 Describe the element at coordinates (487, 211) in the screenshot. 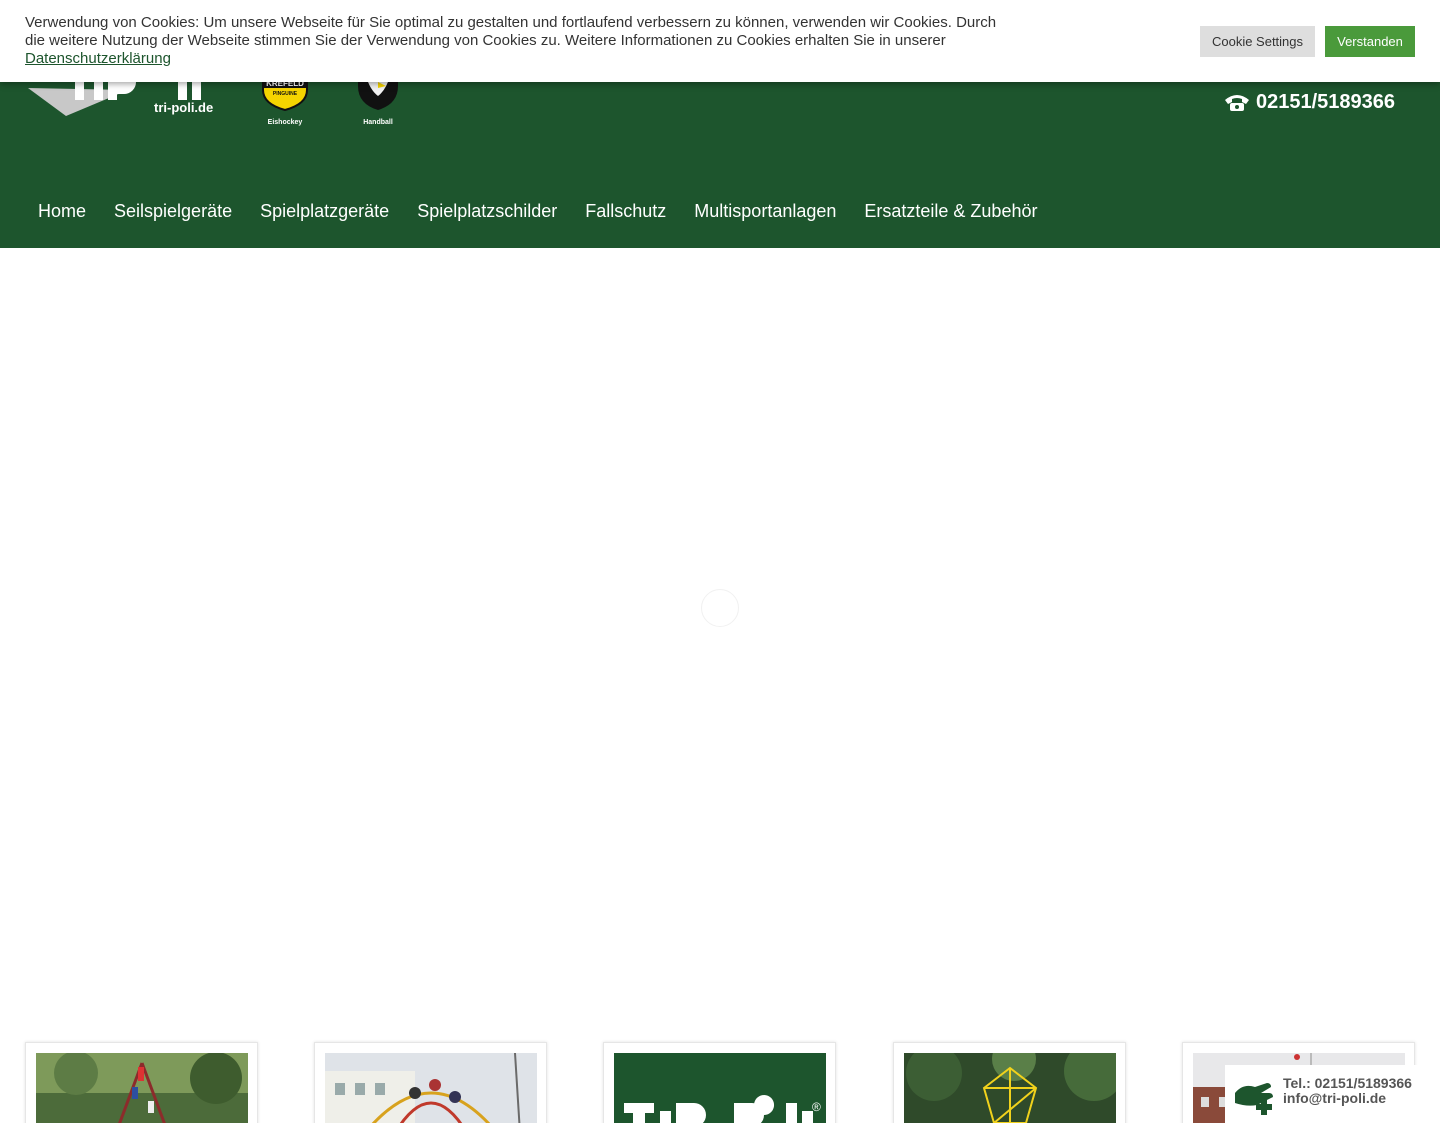

I see `nav-spielplatzschilder: Spielplatzschilder` at that location.